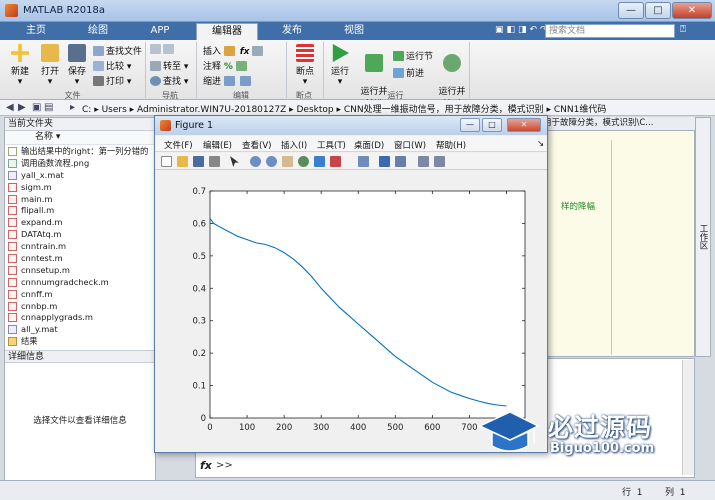 This screenshot has height=500, width=715. What do you see at coordinates (335, 161) in the screenshot?
I see `brush-icon` at bounding box center [335, 161].